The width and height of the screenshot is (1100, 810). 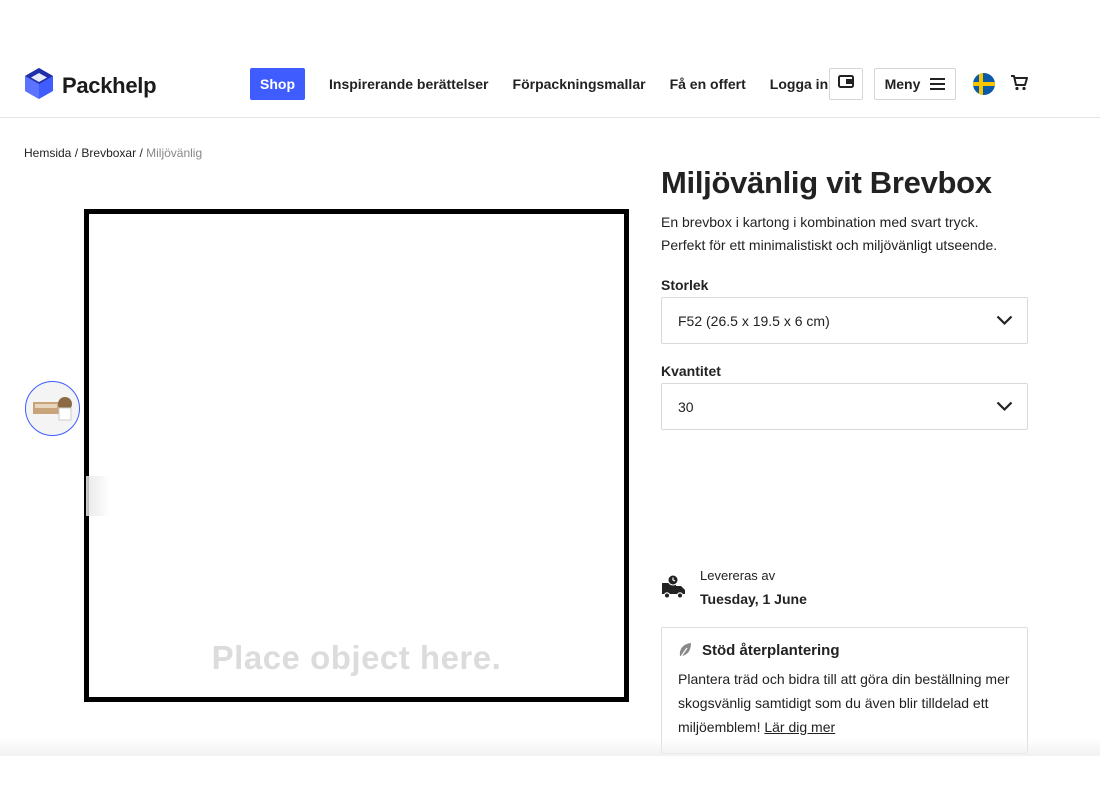 I want to click on bottom-fade, so click(x=550, y=747).